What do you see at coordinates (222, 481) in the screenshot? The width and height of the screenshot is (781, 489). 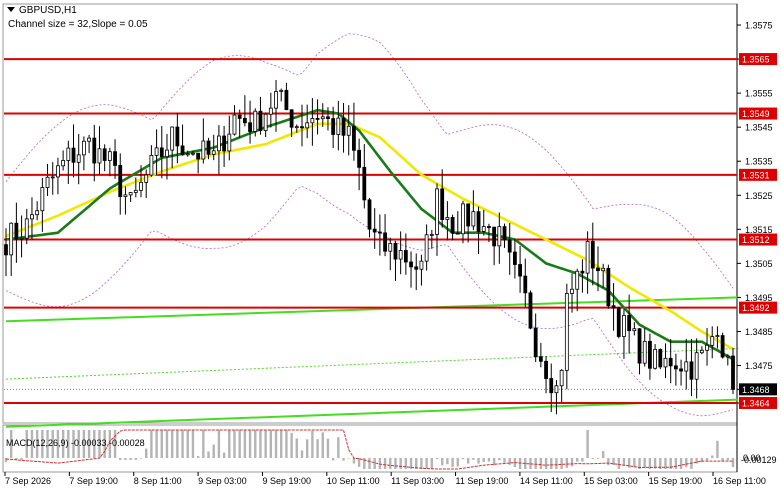 I see `time-axis-label: 9 Sep 03:00` at bounding box center [222, 481].